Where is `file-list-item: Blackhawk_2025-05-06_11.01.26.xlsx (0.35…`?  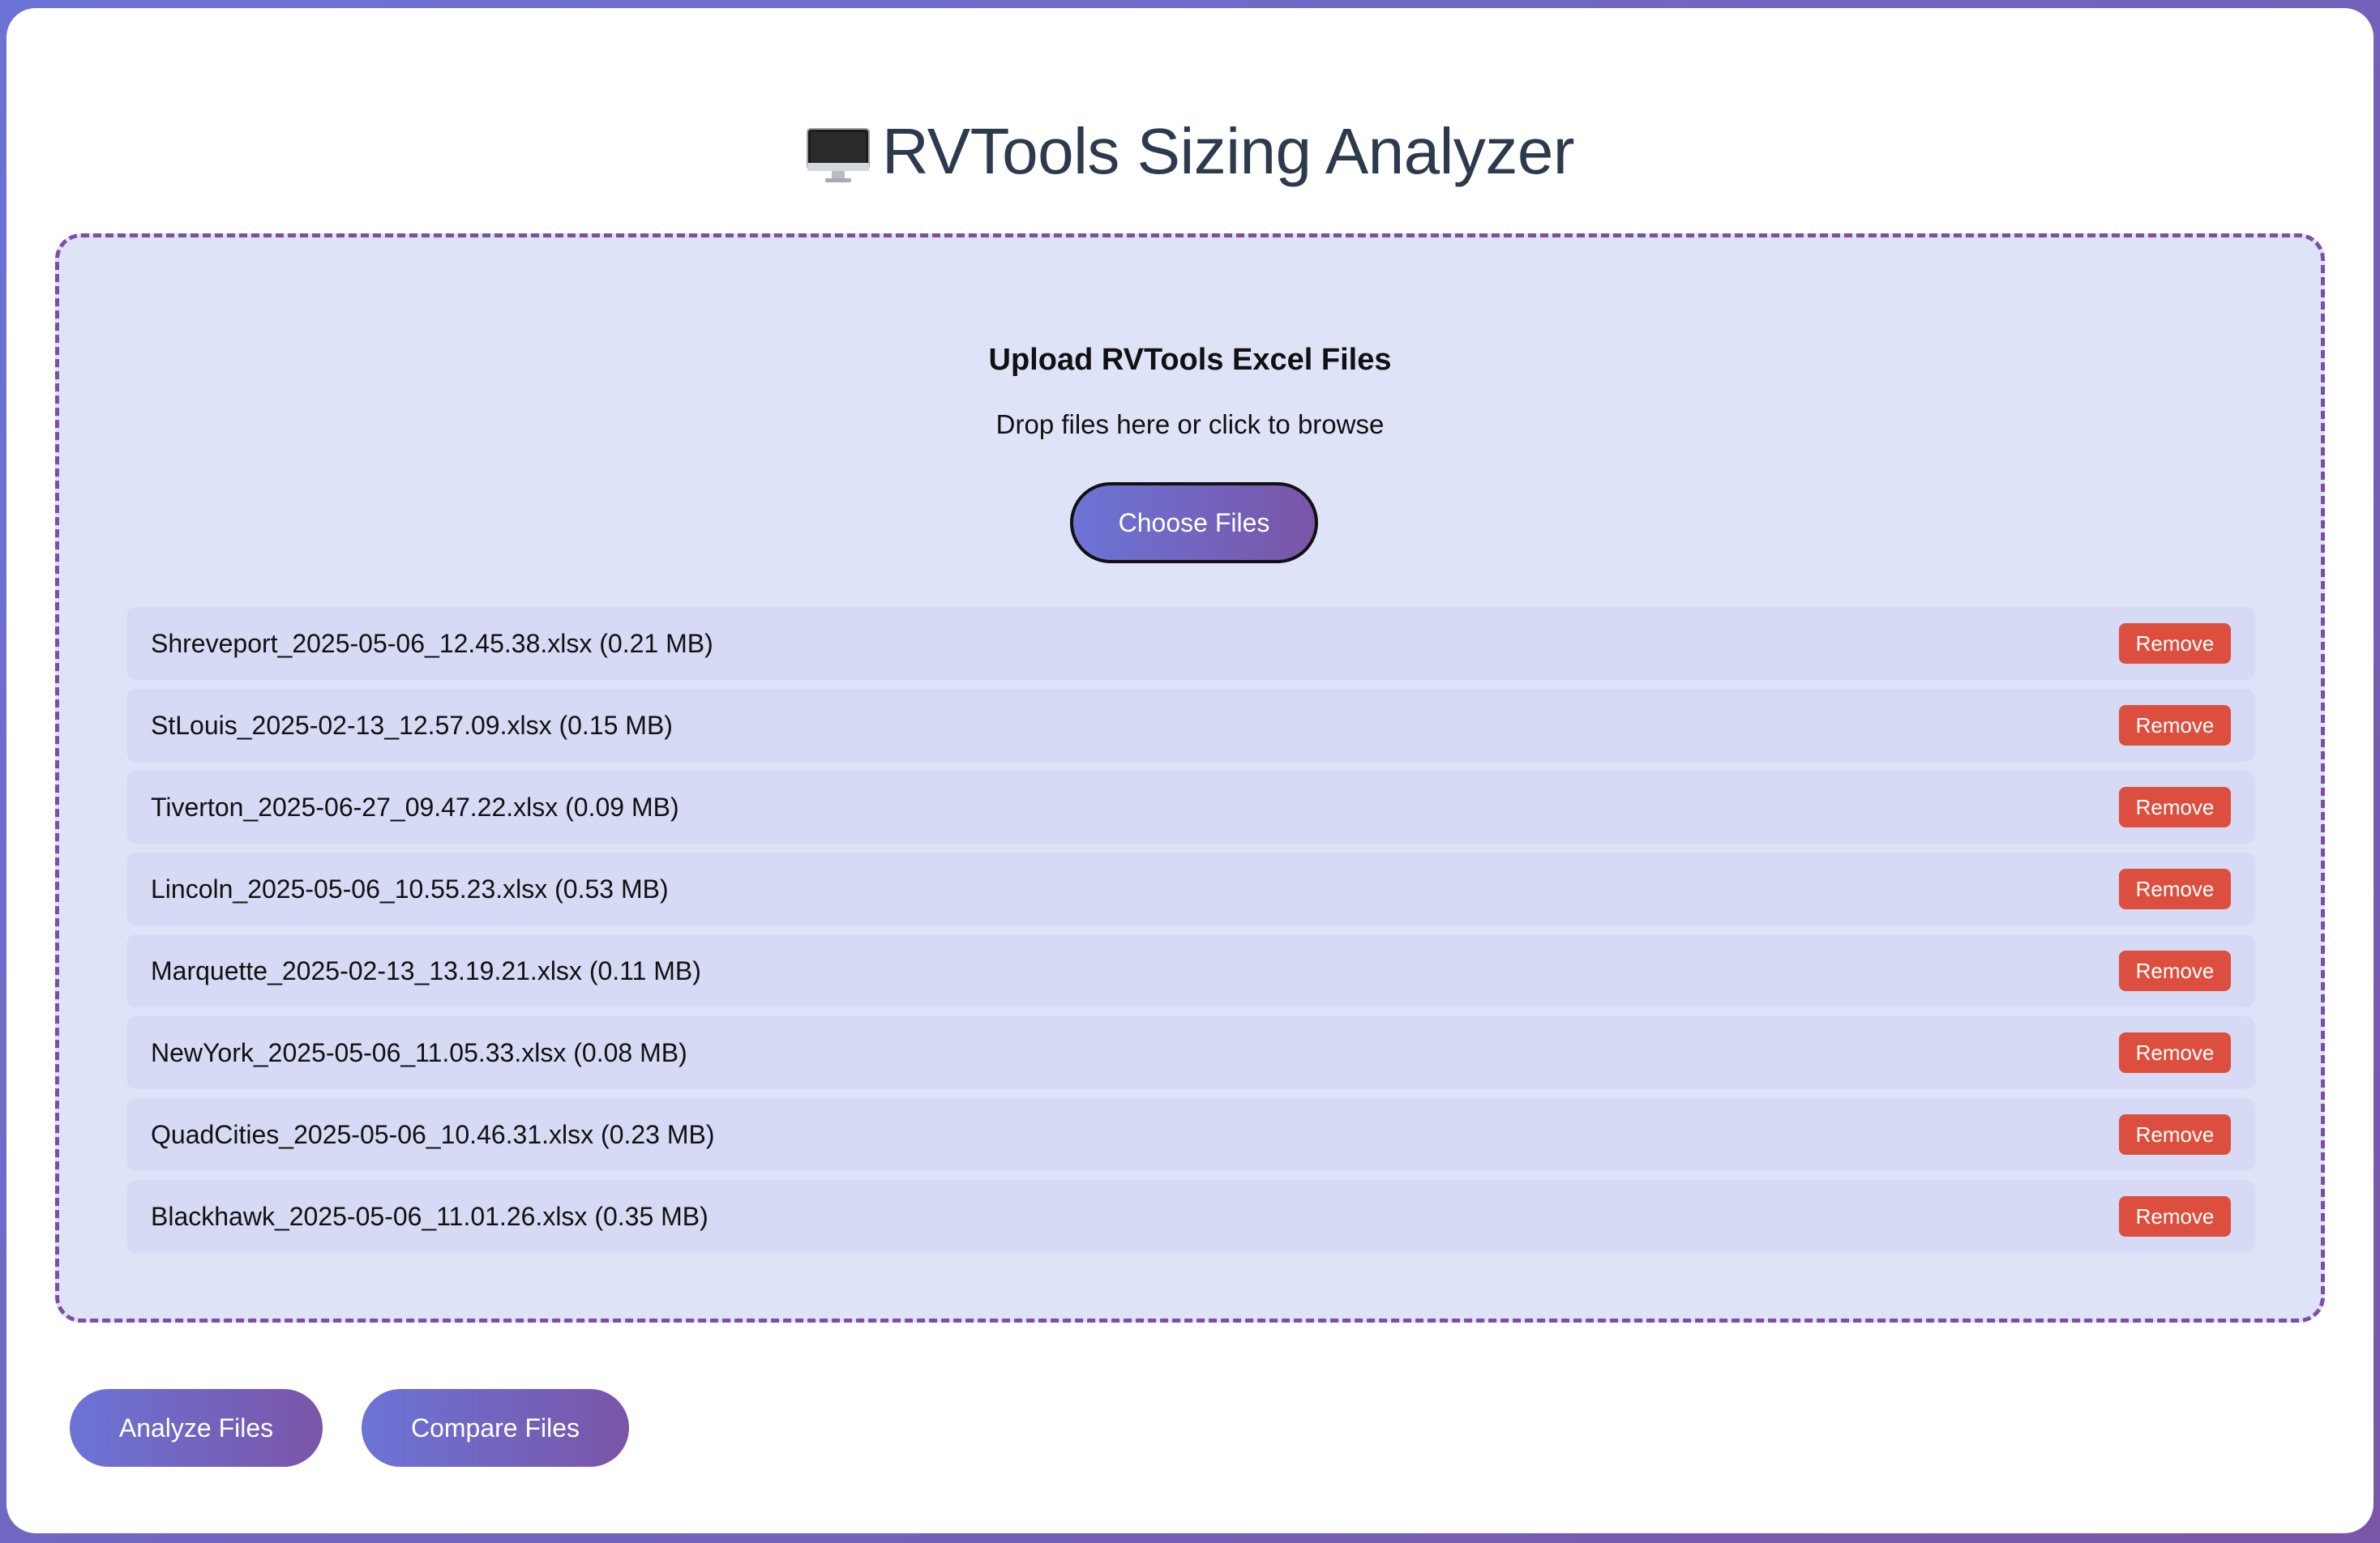 file-list-item: Blackhawk_2025-05-06_11.01.26.xlsx (0.35… is located at coordinates (1190, 1216).